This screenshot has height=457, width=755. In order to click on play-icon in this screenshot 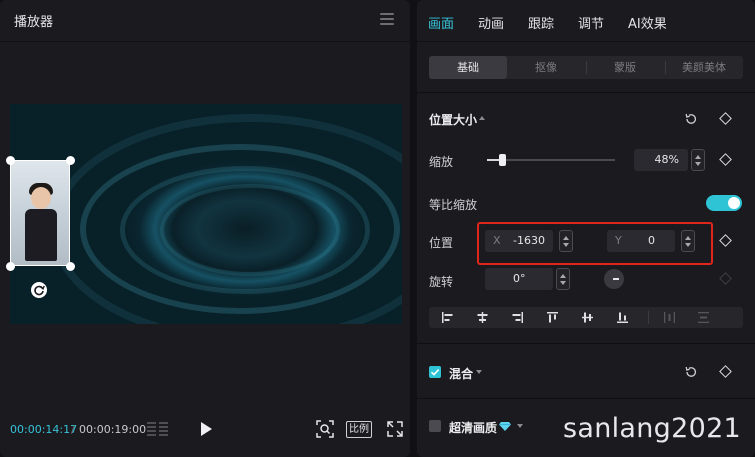, I will do `click(206, 429)`.